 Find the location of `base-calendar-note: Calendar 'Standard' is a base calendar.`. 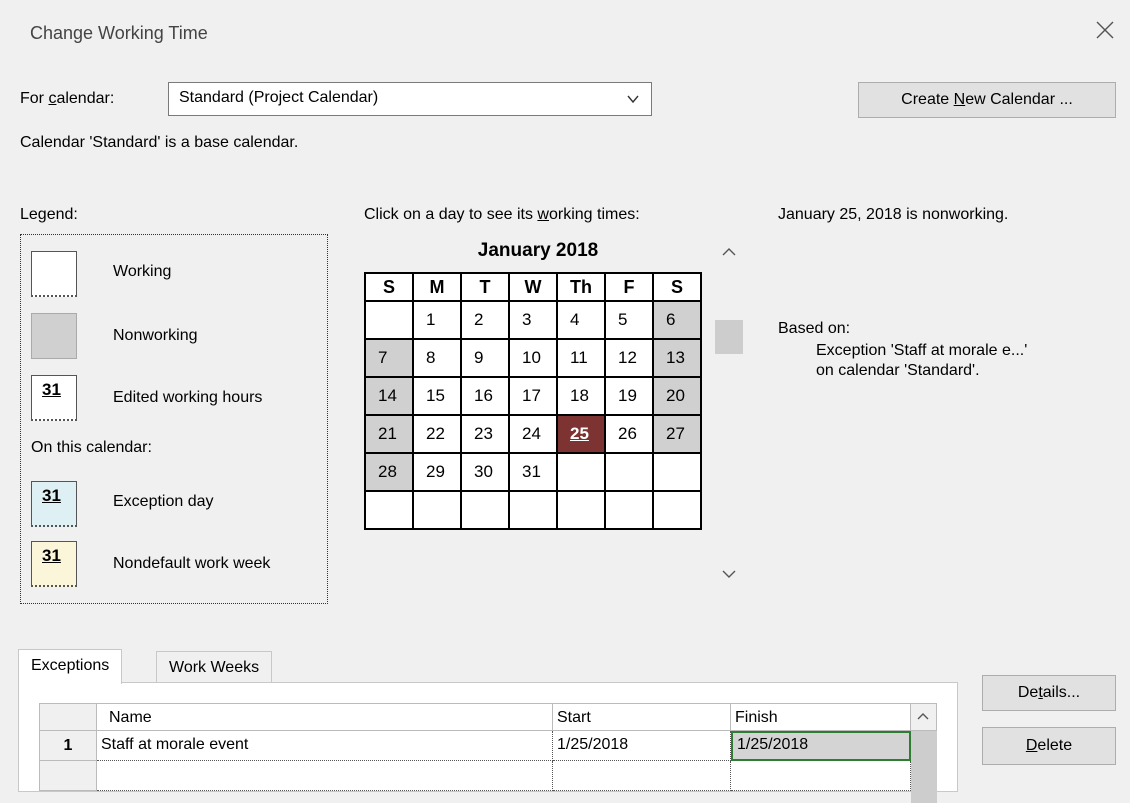

base-calendar-note: Calendar 'Standard' is a base calendar. is located at coordinates (159, 142).